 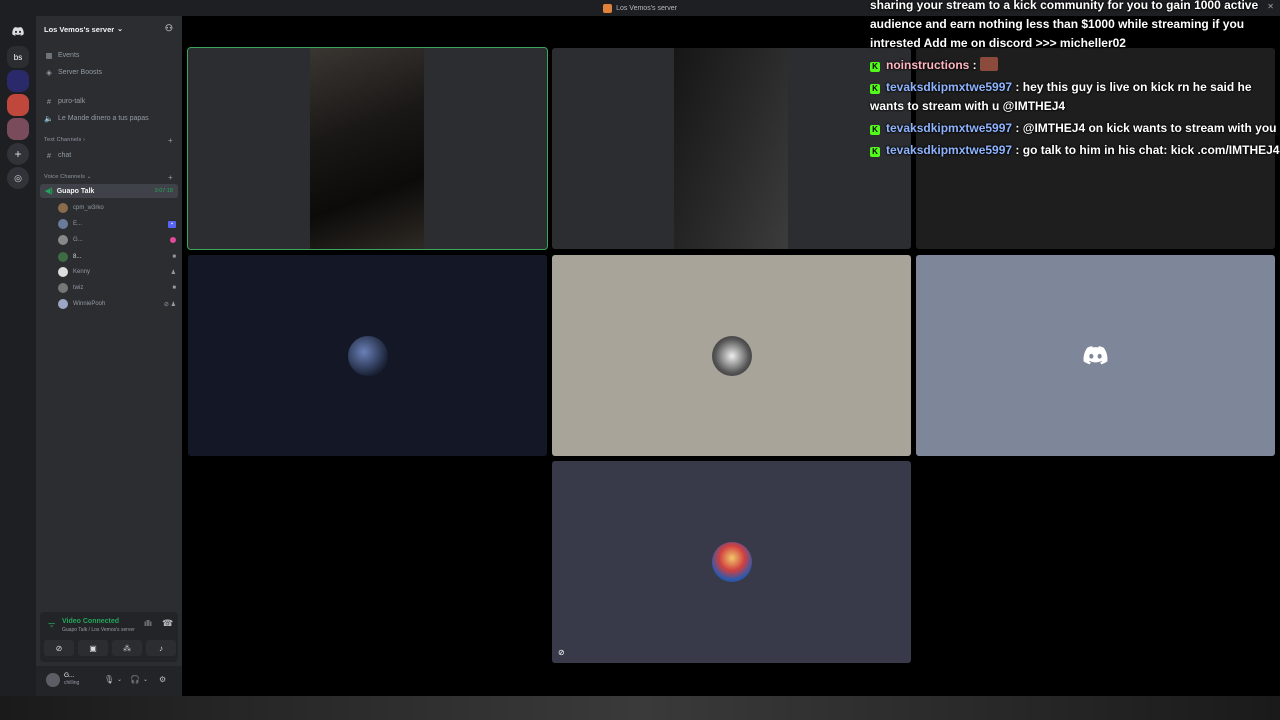 I want to click on disconnect-icon: ☎, so click(x=167, y=623).